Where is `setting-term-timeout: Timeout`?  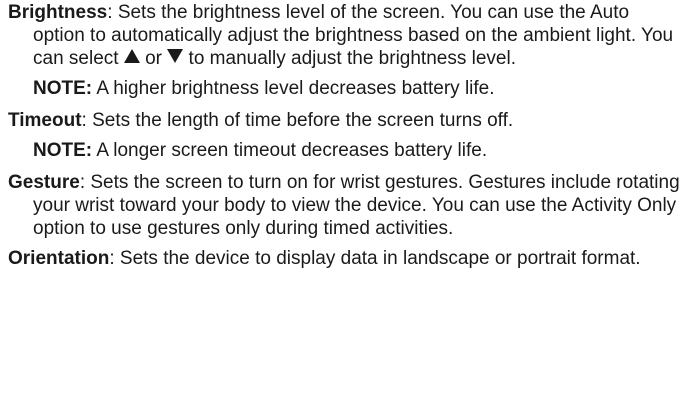
setting-term-timeout: Timeout is located at coordinates (45, 120).